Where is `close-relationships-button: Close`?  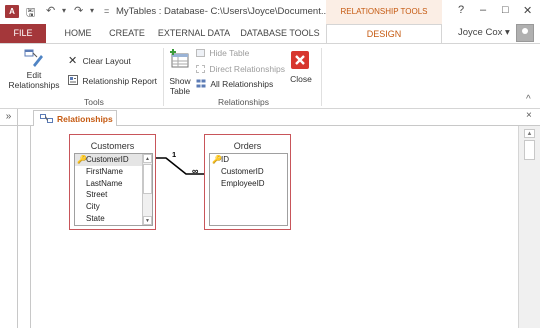
close-relationships-button: Close is located at coordinates (301, 71).